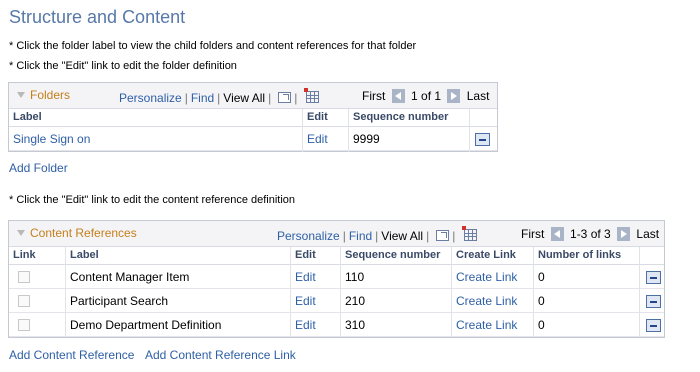 The image size is (700, 372). Describe the element at coordinates (355, 301) in the screenshot. I see `sequence-value: 210` at that location.